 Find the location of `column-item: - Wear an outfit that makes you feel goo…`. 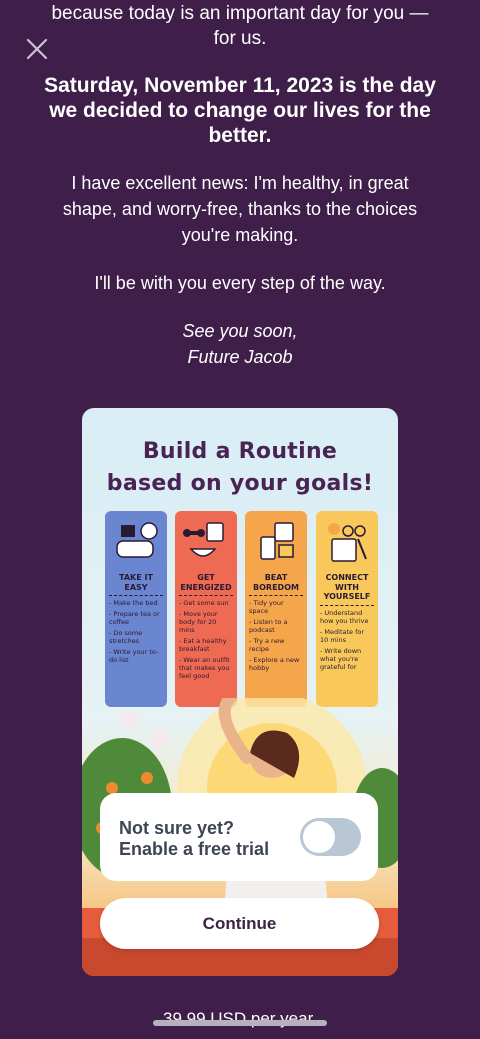

column-item: - Wear an outfit that makes you feel goo… is located at coordinates (204, 668).